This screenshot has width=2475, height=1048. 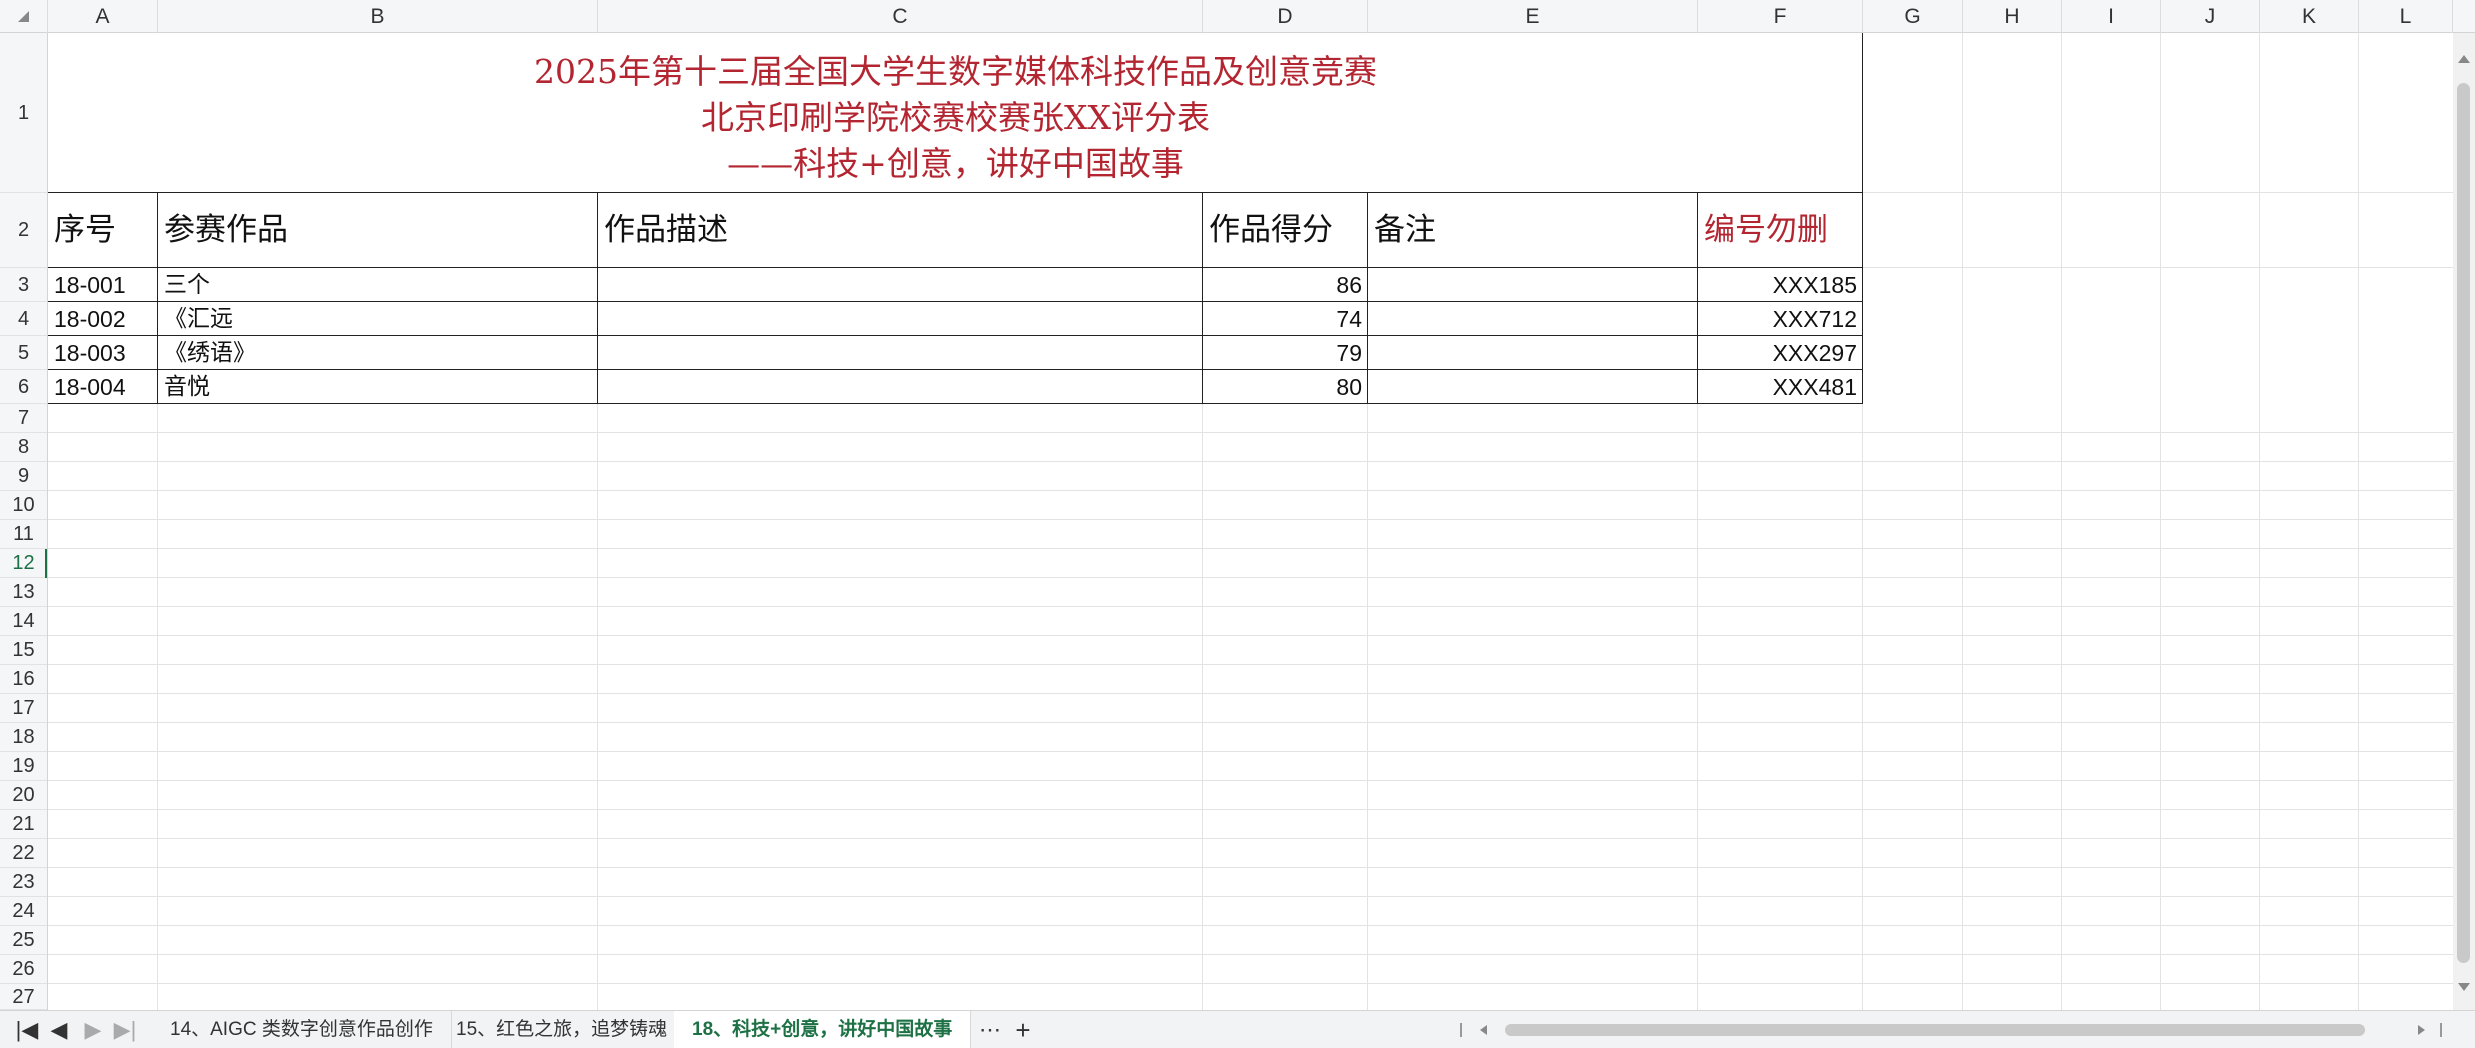 I want to click on column-header-c: C, so click(x=900, y=16).